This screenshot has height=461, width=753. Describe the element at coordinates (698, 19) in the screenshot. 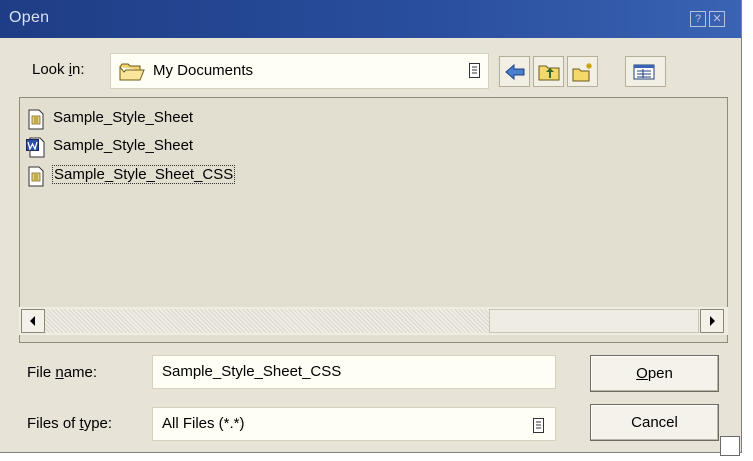

I see `help-button: ?` at that location.